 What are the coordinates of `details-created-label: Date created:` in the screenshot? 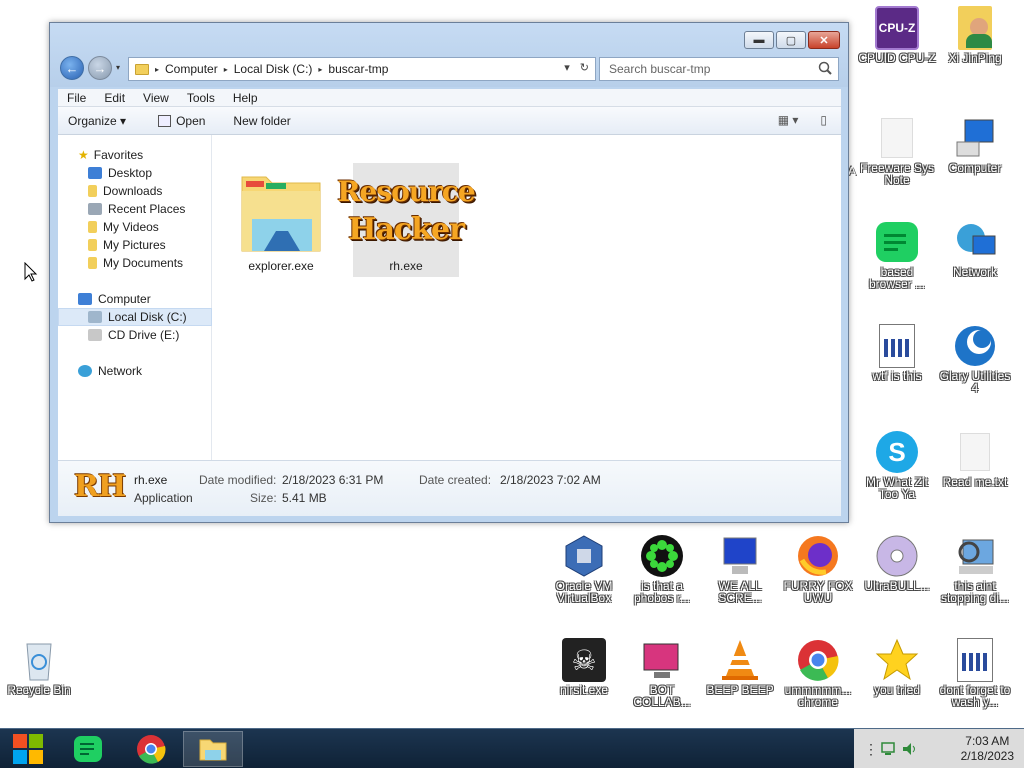 It's located at (455, 480).